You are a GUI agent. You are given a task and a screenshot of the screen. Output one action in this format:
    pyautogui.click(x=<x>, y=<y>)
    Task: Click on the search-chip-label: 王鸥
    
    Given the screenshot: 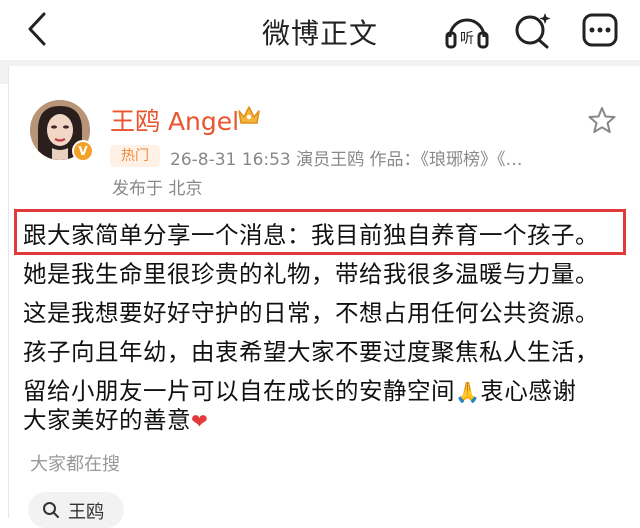 What is the action you would take?
    pyautogui.click(x=86, y=512)
    